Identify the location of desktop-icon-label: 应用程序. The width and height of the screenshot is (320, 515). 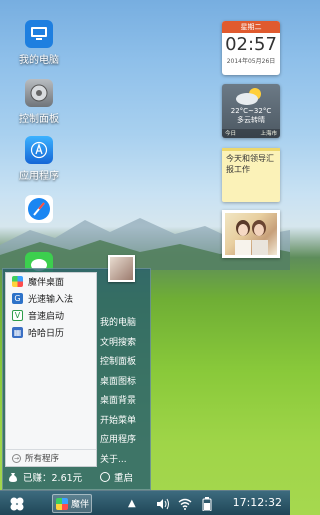
(39, 176).